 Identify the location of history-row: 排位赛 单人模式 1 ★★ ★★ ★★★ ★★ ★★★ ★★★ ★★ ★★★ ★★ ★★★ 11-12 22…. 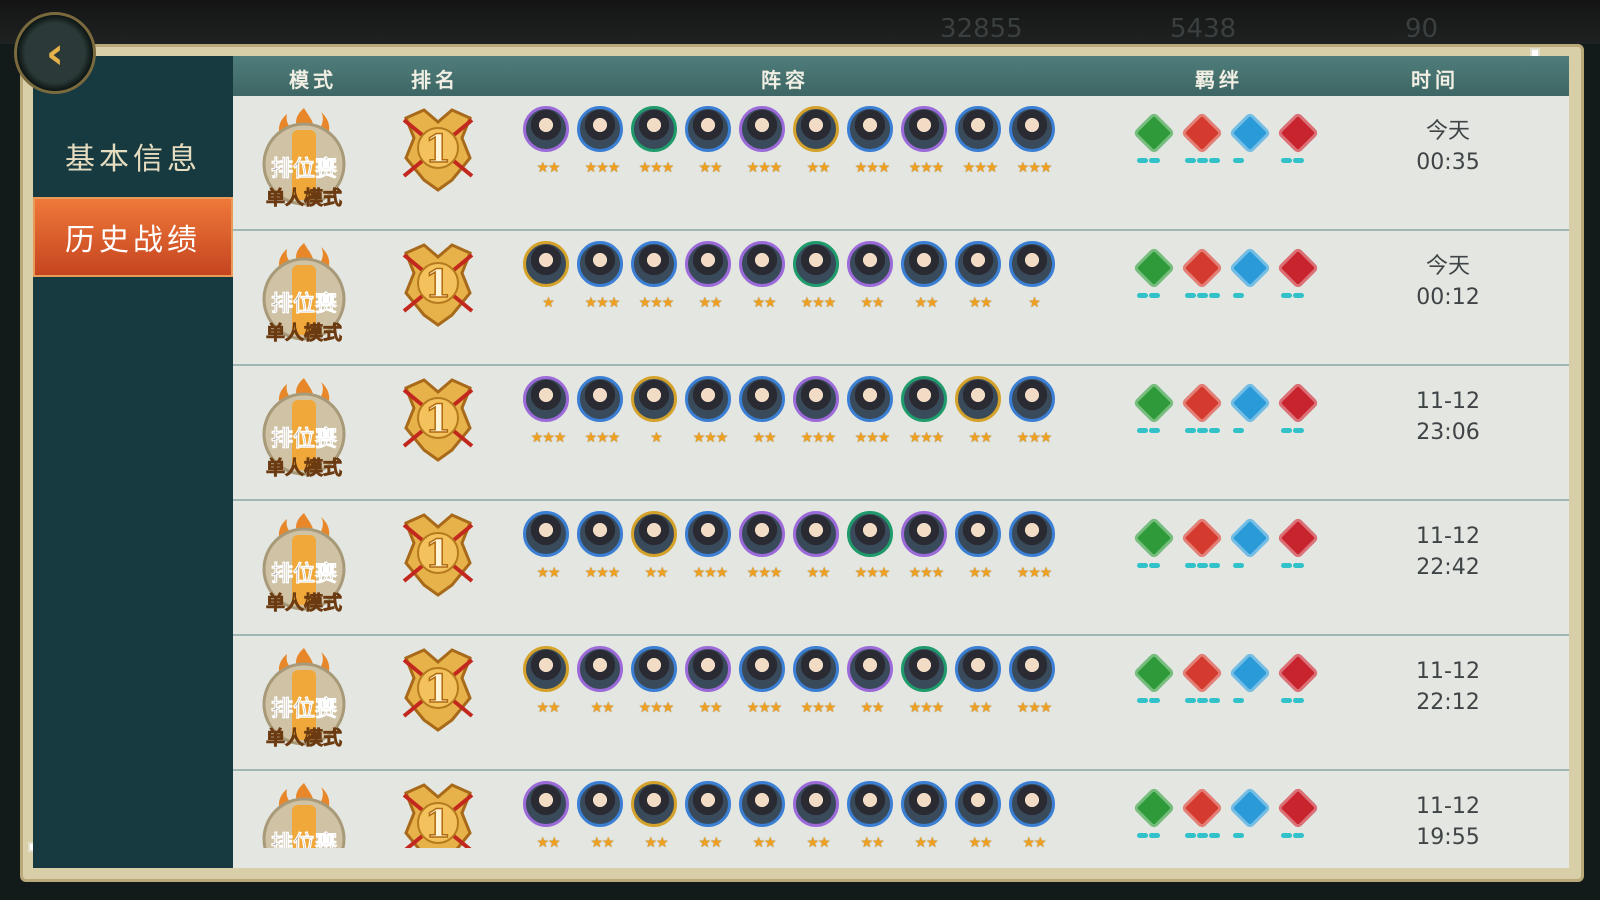
(901, 703).